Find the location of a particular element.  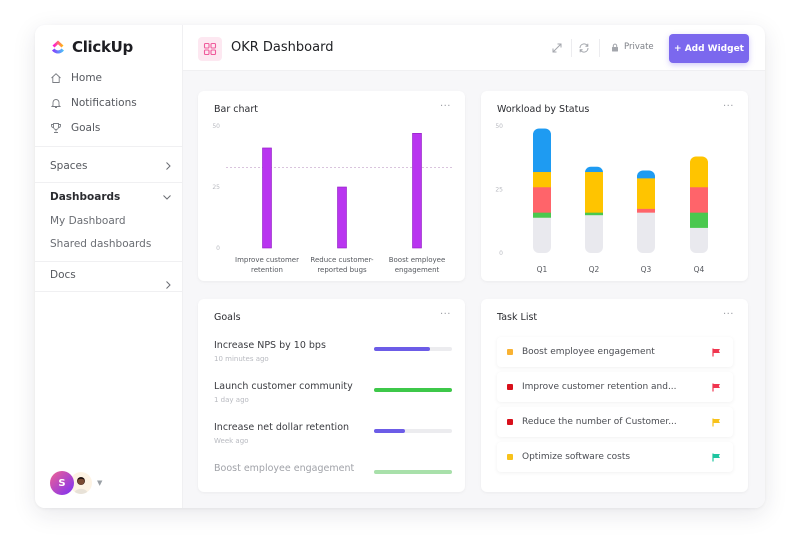

chevron-down-icon is located at coordinates (167, 197).